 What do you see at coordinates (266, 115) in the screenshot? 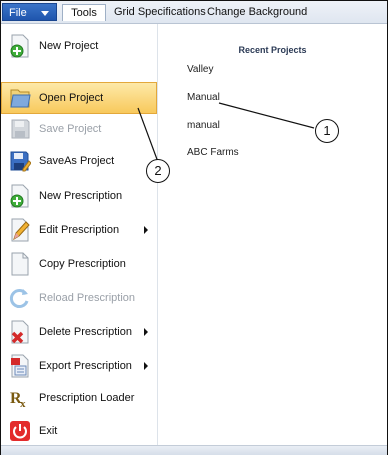
I see `callout-1-leader` at bounding box center [266, 115].